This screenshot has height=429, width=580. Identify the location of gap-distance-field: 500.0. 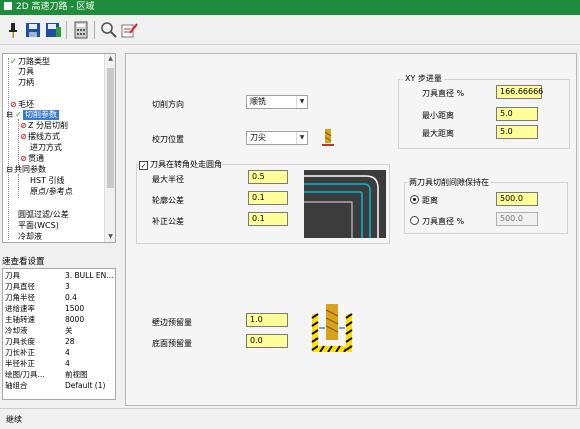
(517, 199).